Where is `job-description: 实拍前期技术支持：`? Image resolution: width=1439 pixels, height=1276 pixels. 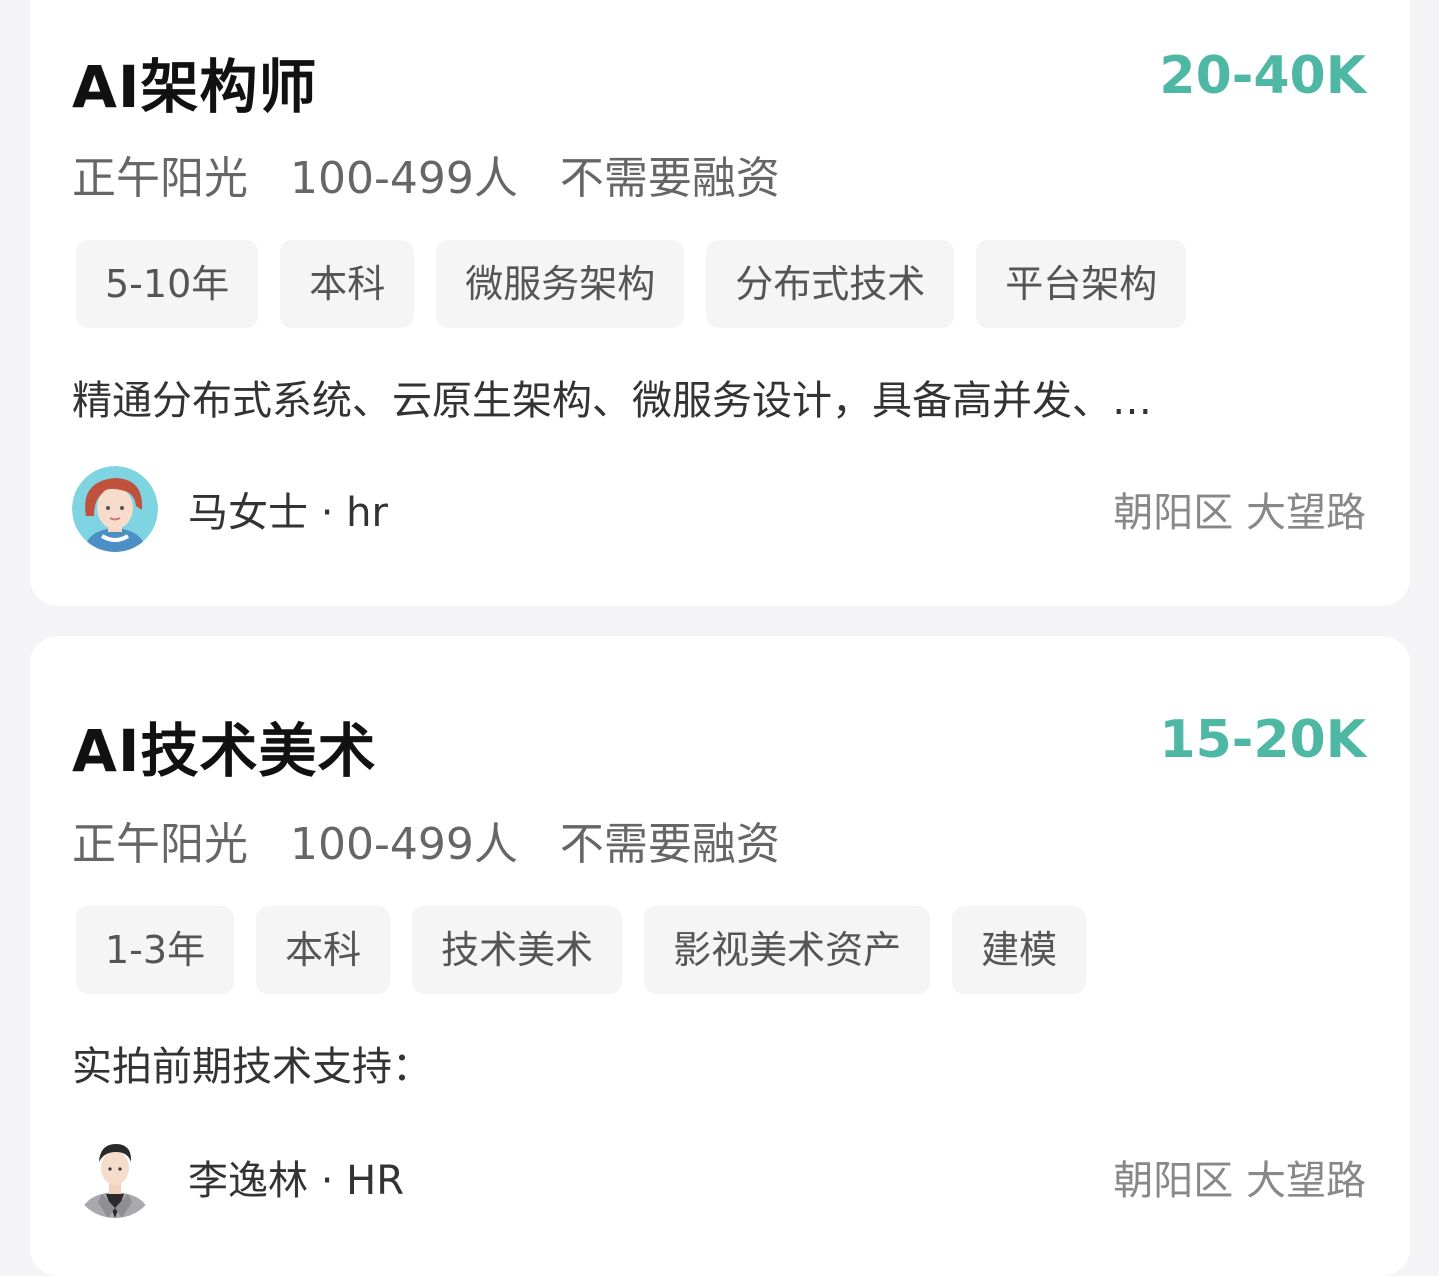 job-description: 实拍前期技术支持： is located at coordinates (252, 1067).